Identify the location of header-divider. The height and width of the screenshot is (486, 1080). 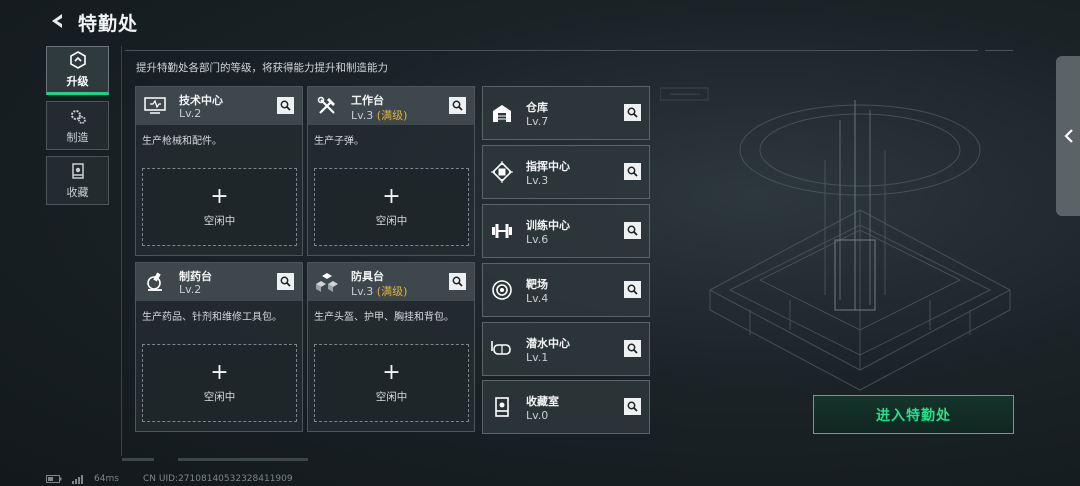
(551, 50).